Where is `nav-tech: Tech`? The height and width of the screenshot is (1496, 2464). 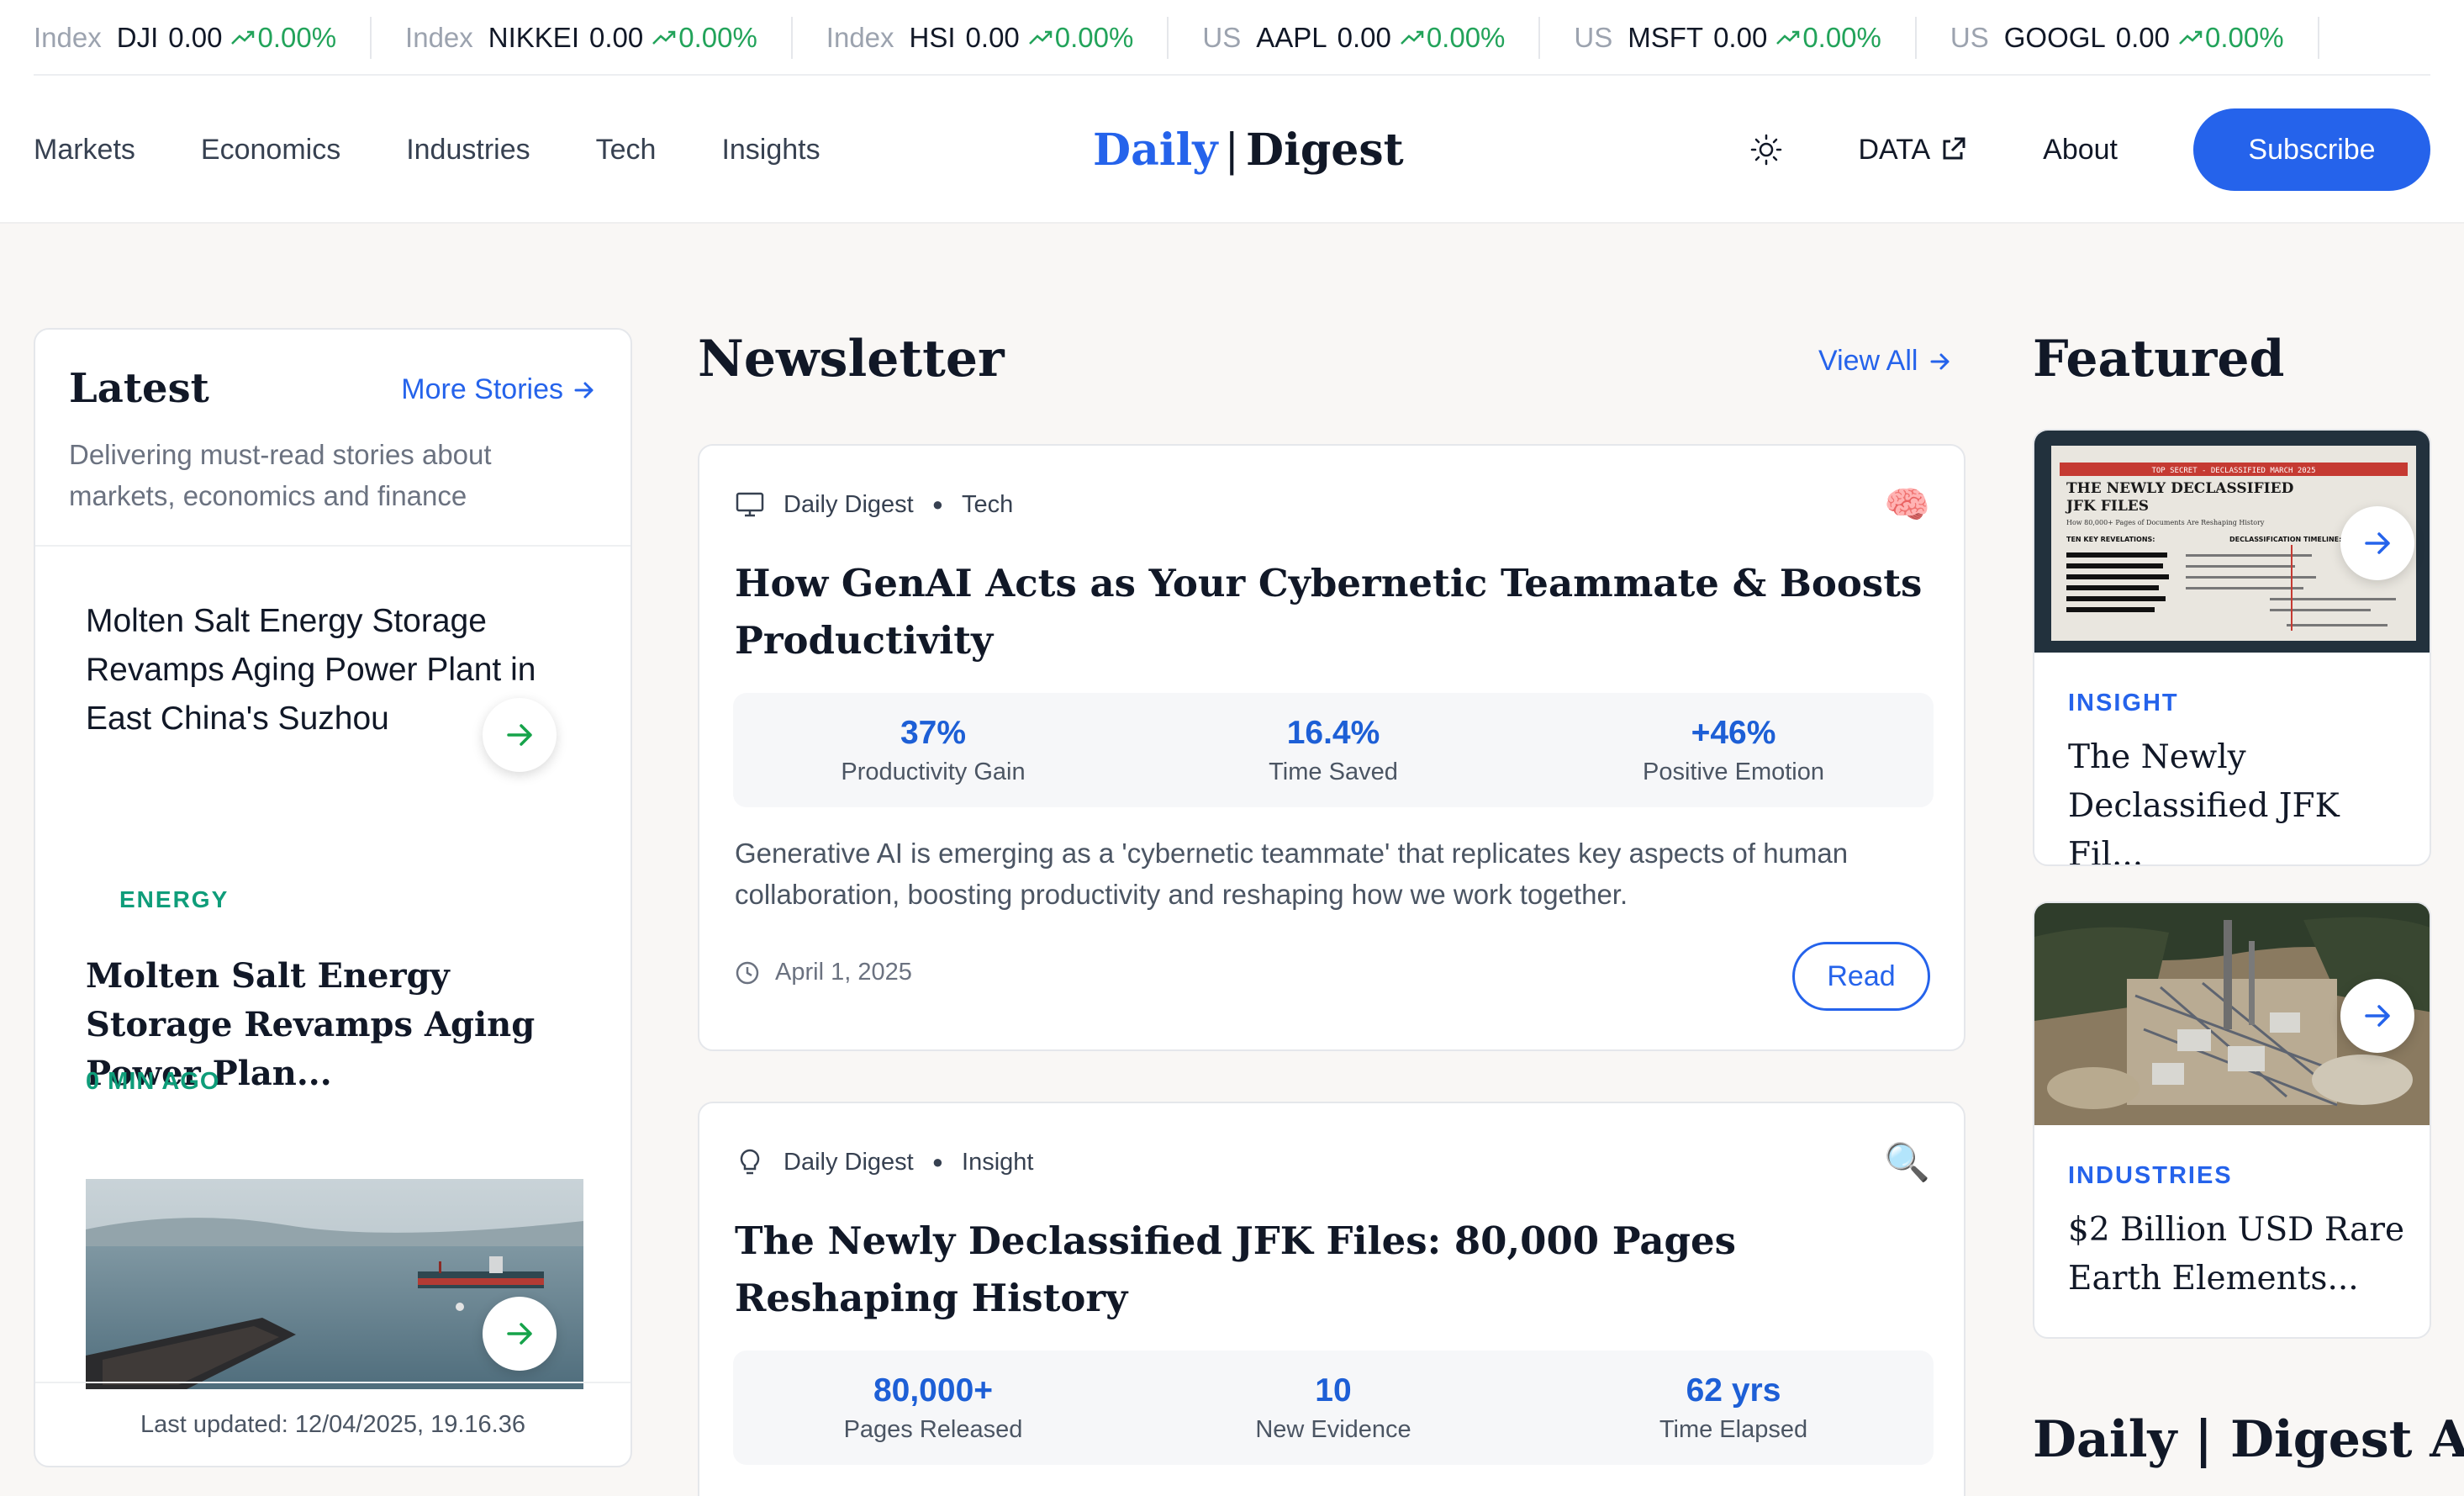 nav-tech: Tech is located at coordinates (626, 150).